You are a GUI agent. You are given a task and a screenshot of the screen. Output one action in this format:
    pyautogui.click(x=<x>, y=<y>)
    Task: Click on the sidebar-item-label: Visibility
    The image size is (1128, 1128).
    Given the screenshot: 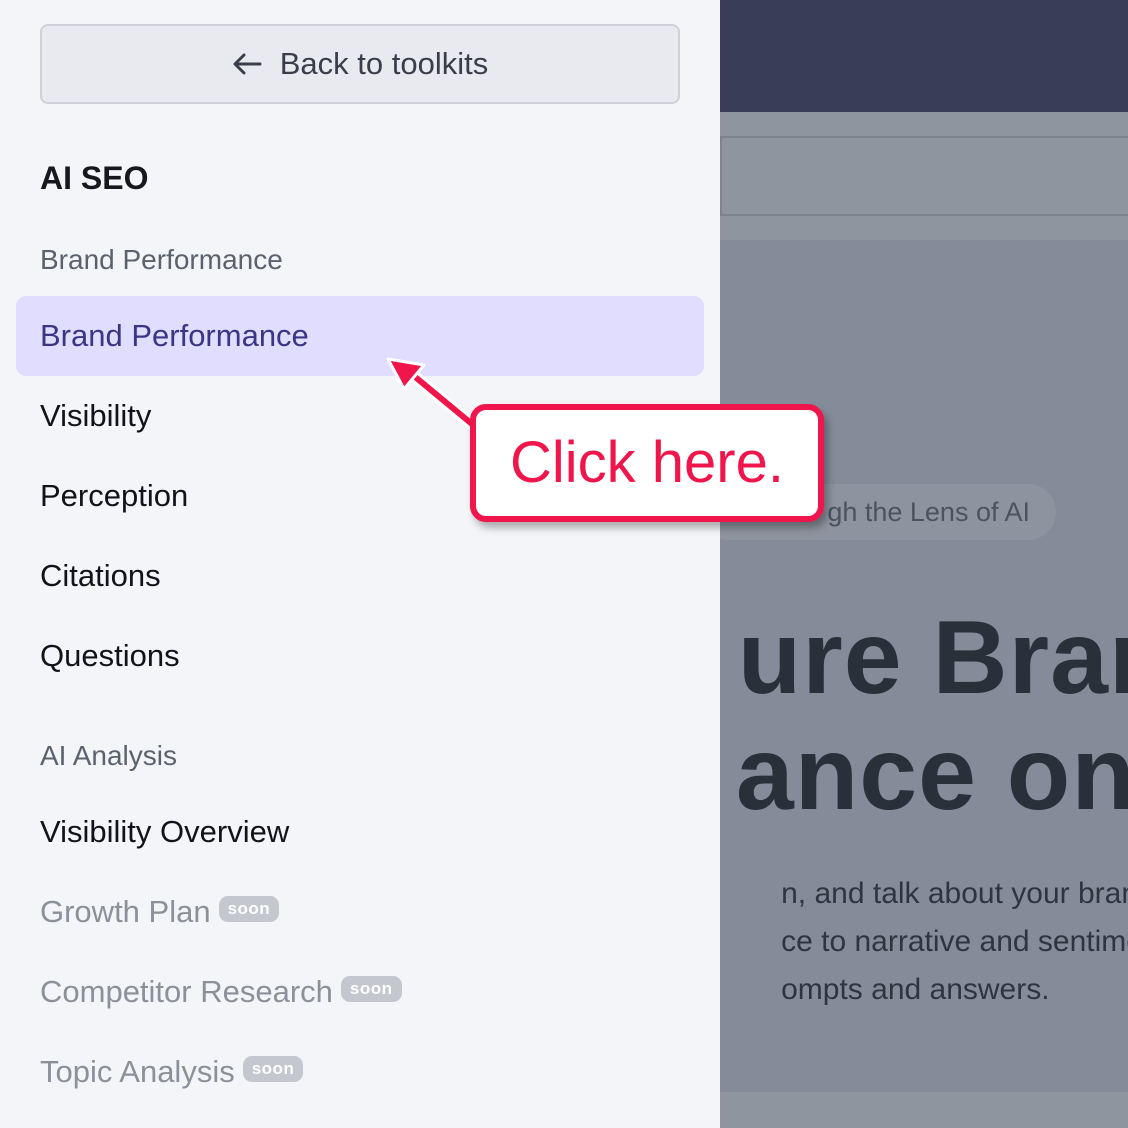 What is the action you would take?
    pyautogui.click(x=96, y=415)
    